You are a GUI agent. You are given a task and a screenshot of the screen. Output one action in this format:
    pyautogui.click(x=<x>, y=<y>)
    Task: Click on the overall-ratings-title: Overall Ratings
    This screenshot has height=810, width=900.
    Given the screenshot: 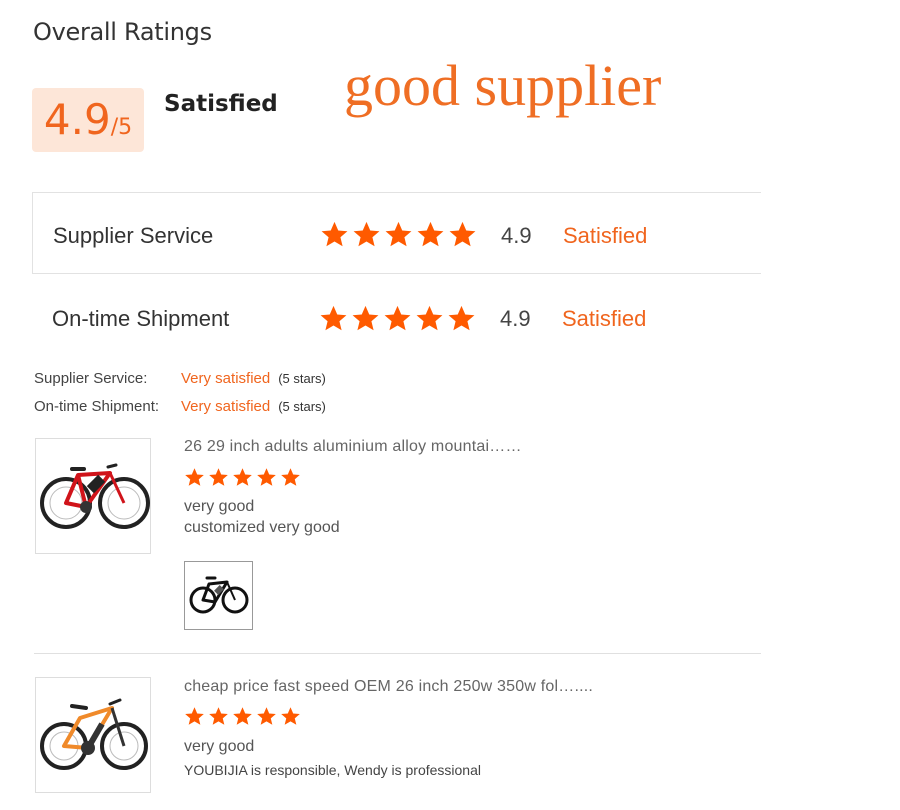 What is the action you would take?
    pyautogui.click(x=122, y=32)
    